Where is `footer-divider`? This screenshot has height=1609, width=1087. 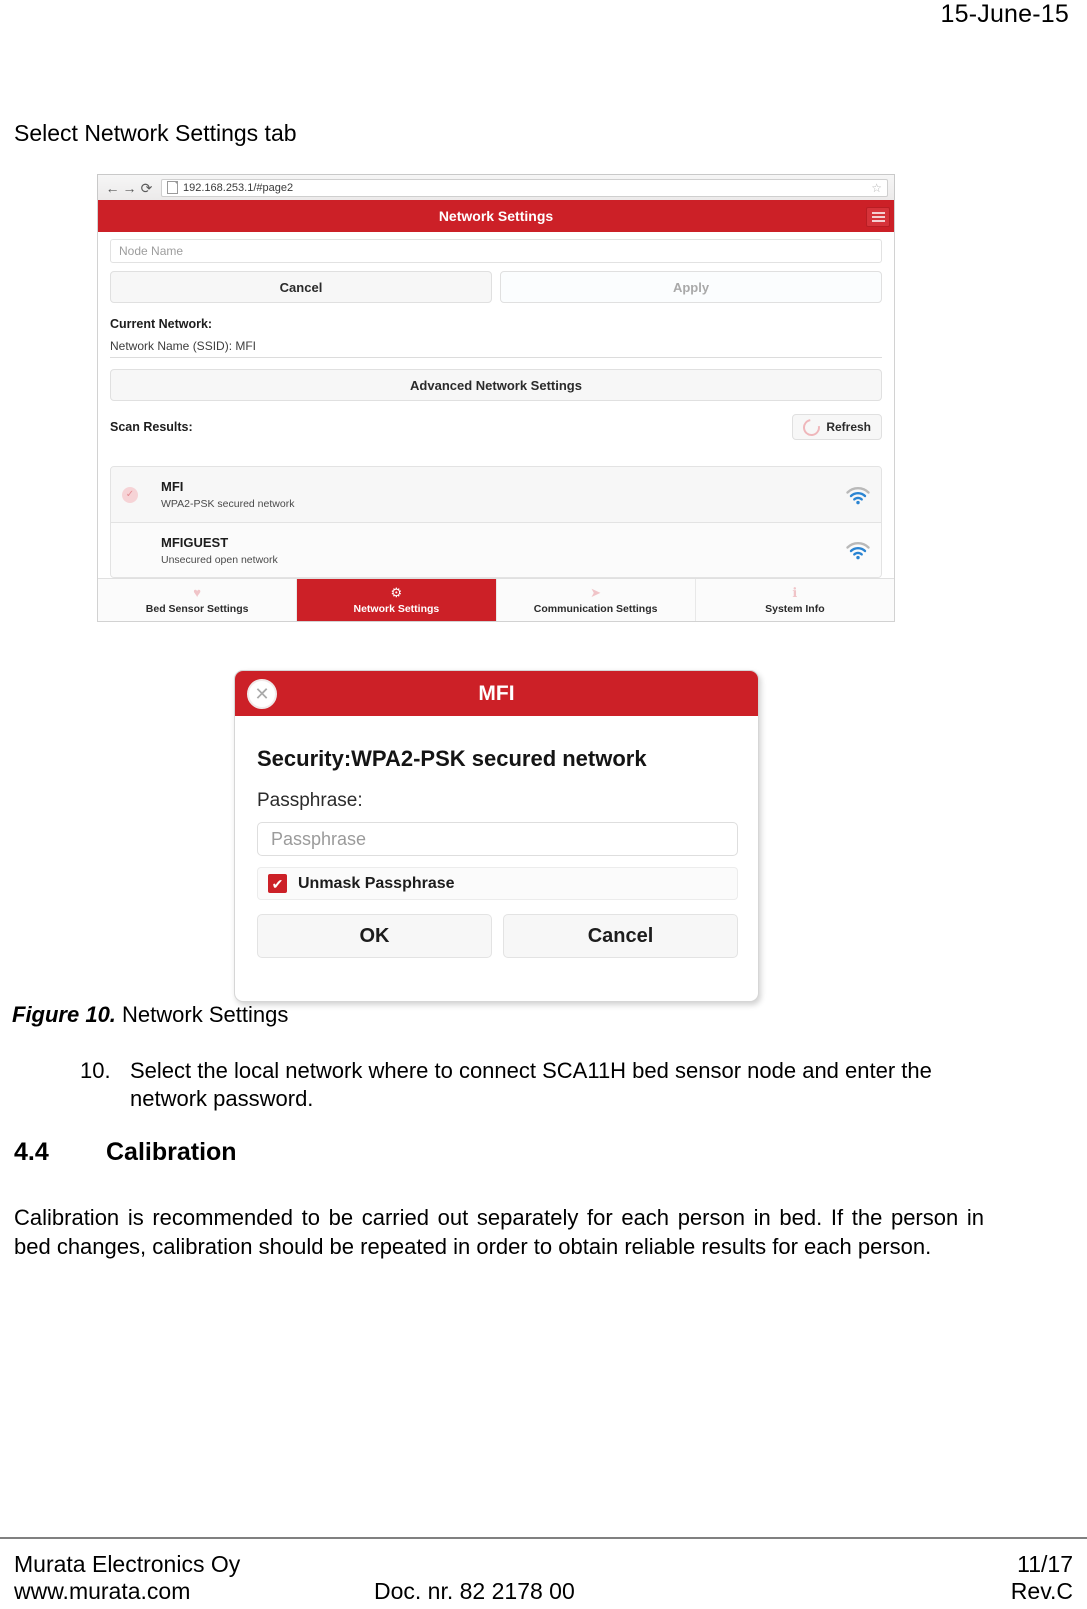 footer-divider is located at coordinates (543, 1538).